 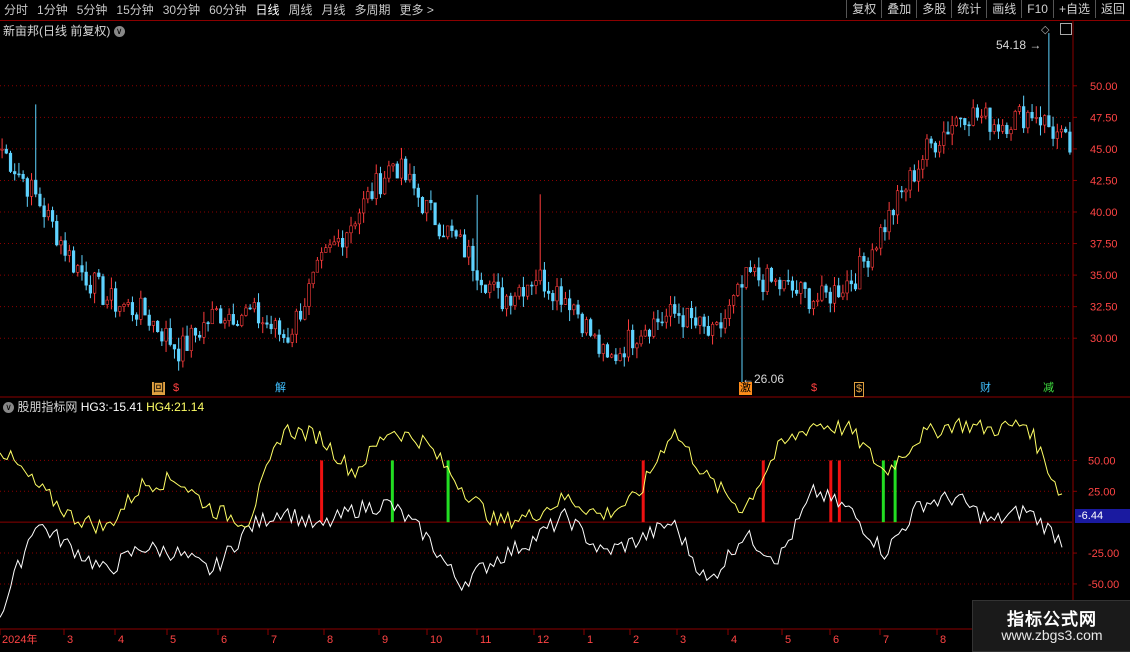 What do you see at coordinates (92, 10) in the screenshot?
I see `period-tab-2: 5分钟` at bounding box center [92, 10].